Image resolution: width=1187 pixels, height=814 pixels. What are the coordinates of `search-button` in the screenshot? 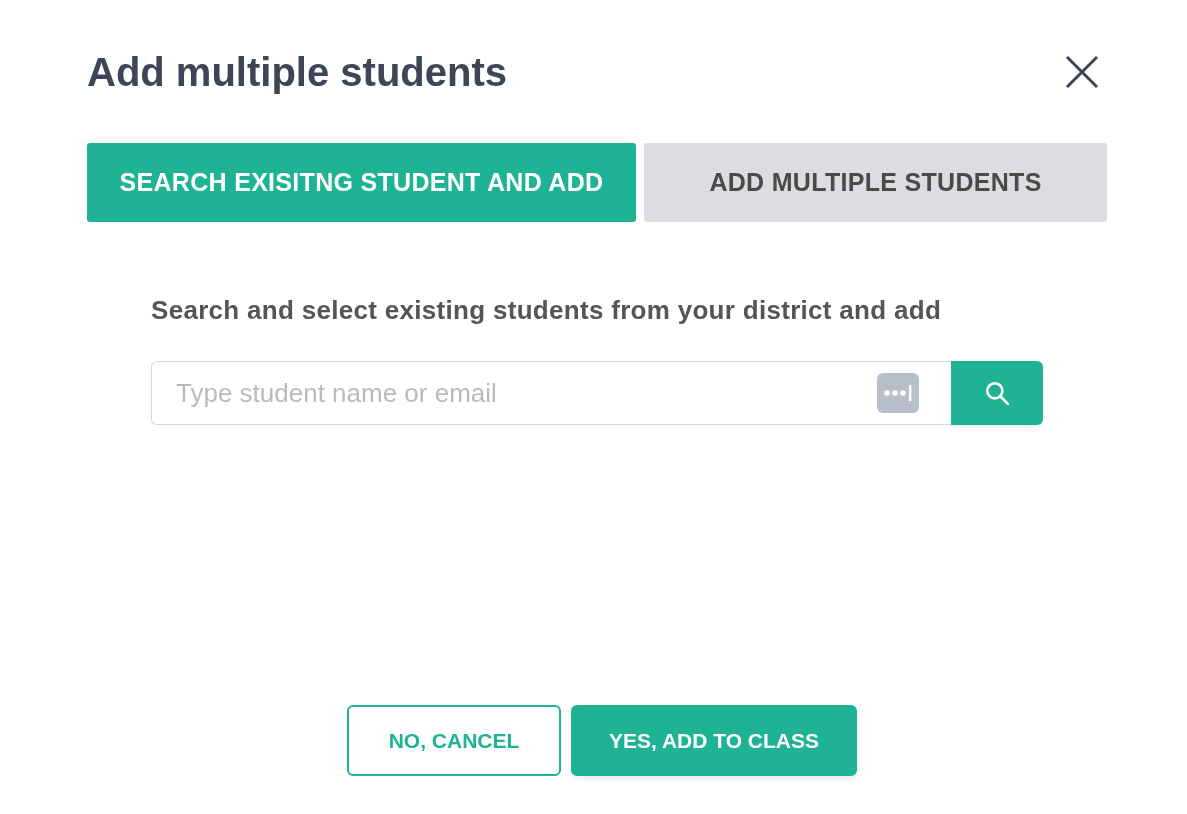 It's located at (997, 393).